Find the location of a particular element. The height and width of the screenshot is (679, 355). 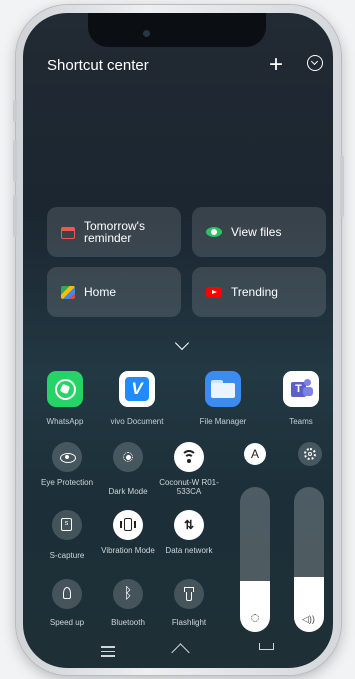

toggle-speed-up is located at coordinates (67, 594).